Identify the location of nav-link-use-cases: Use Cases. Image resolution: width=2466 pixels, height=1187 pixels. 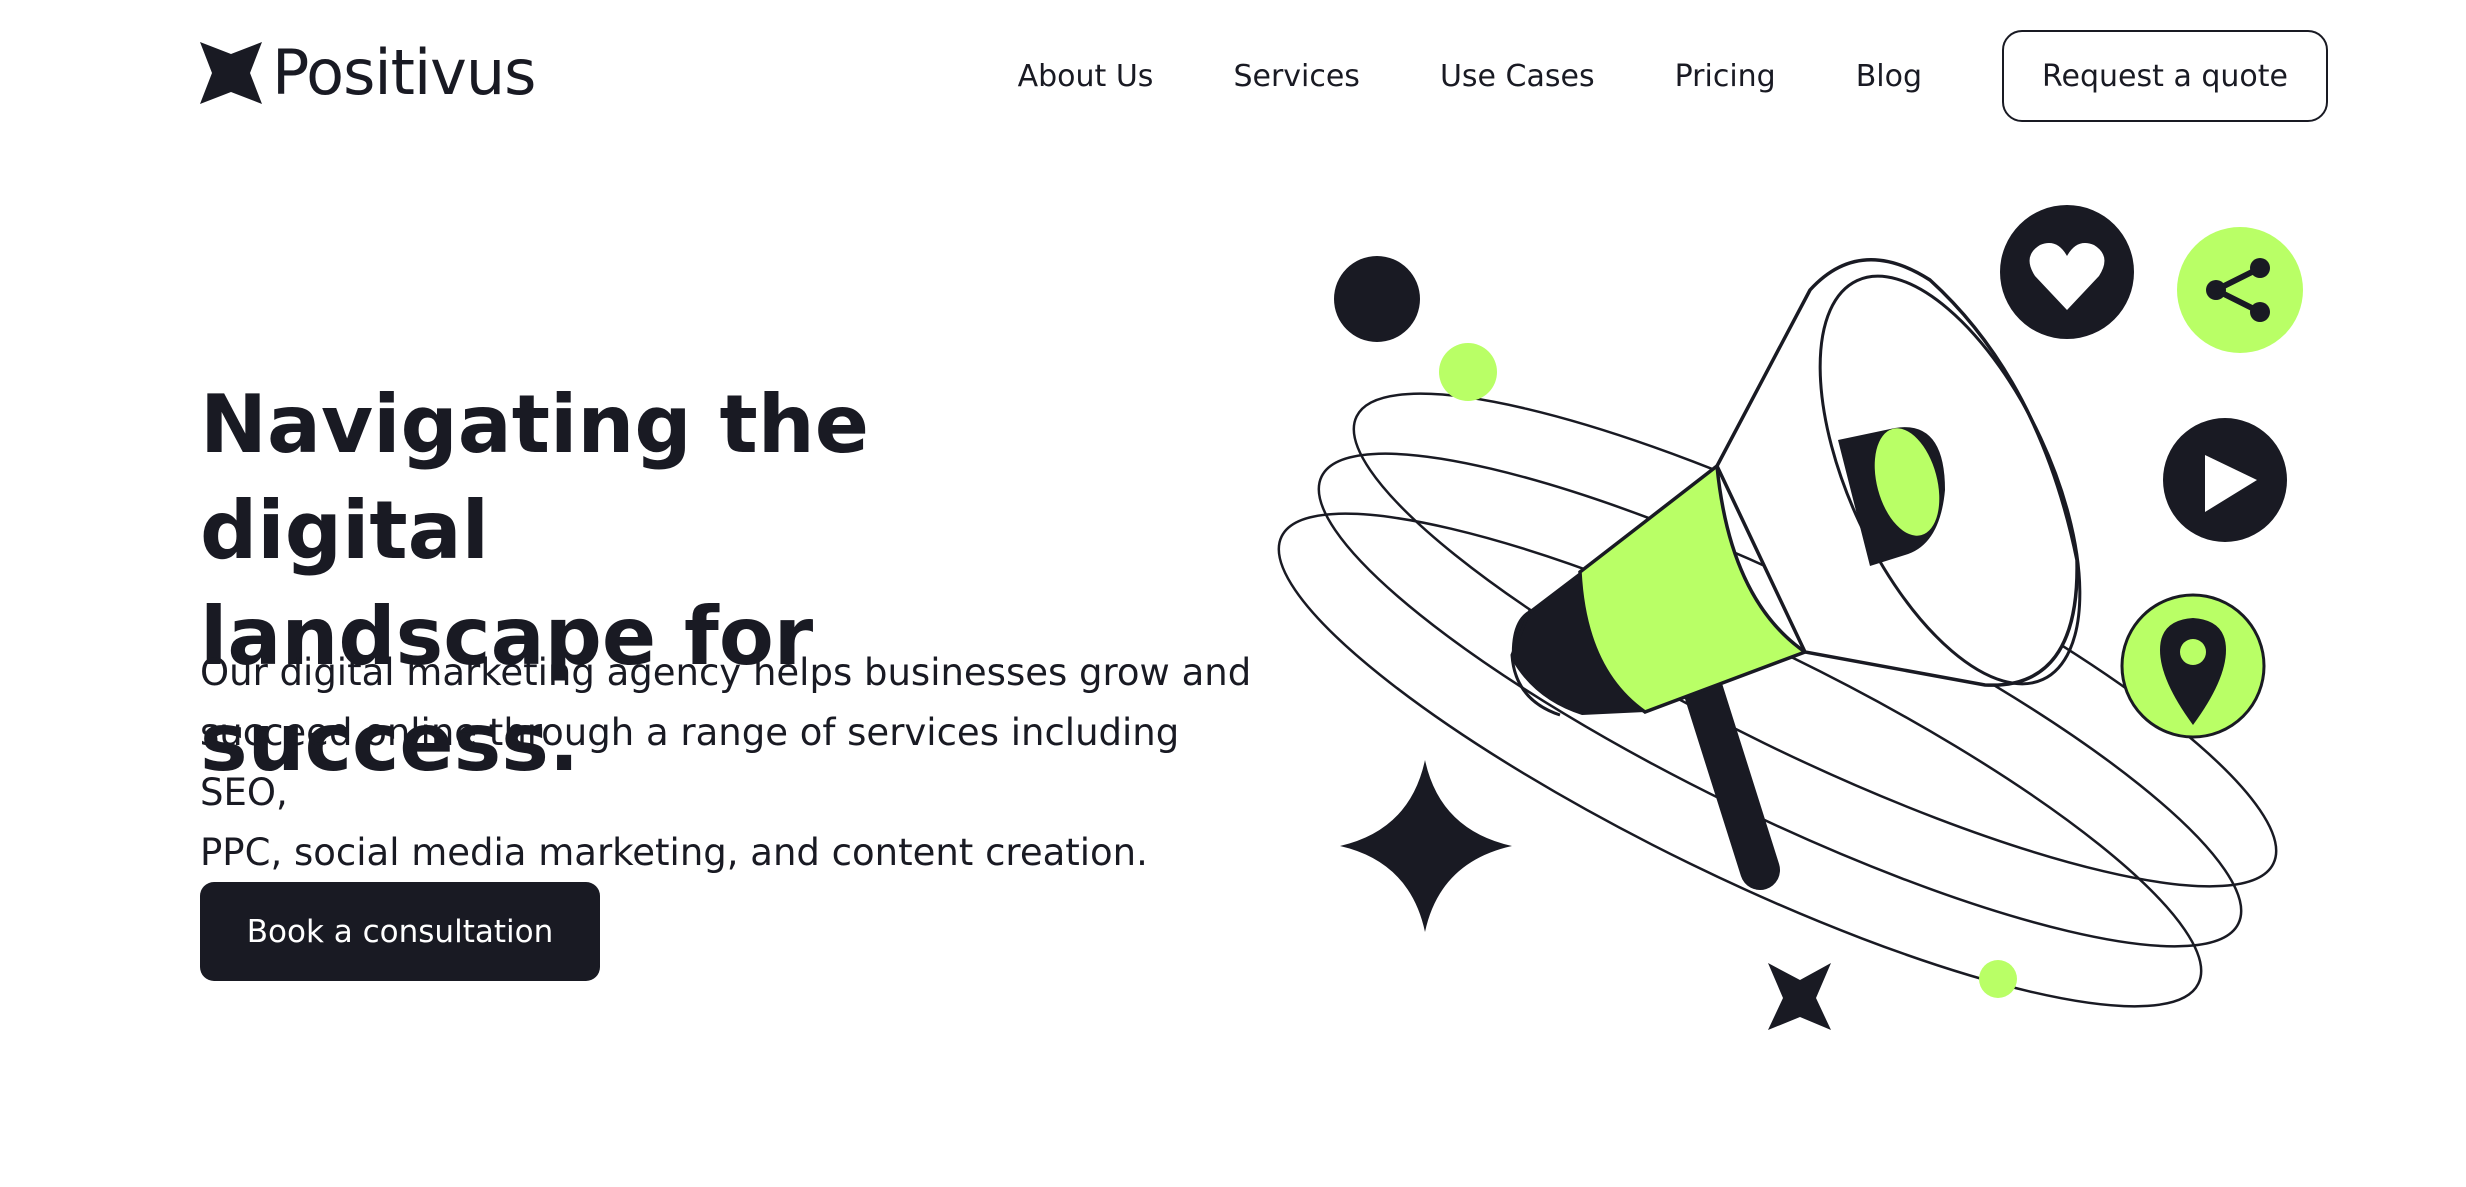
(1517, 76).